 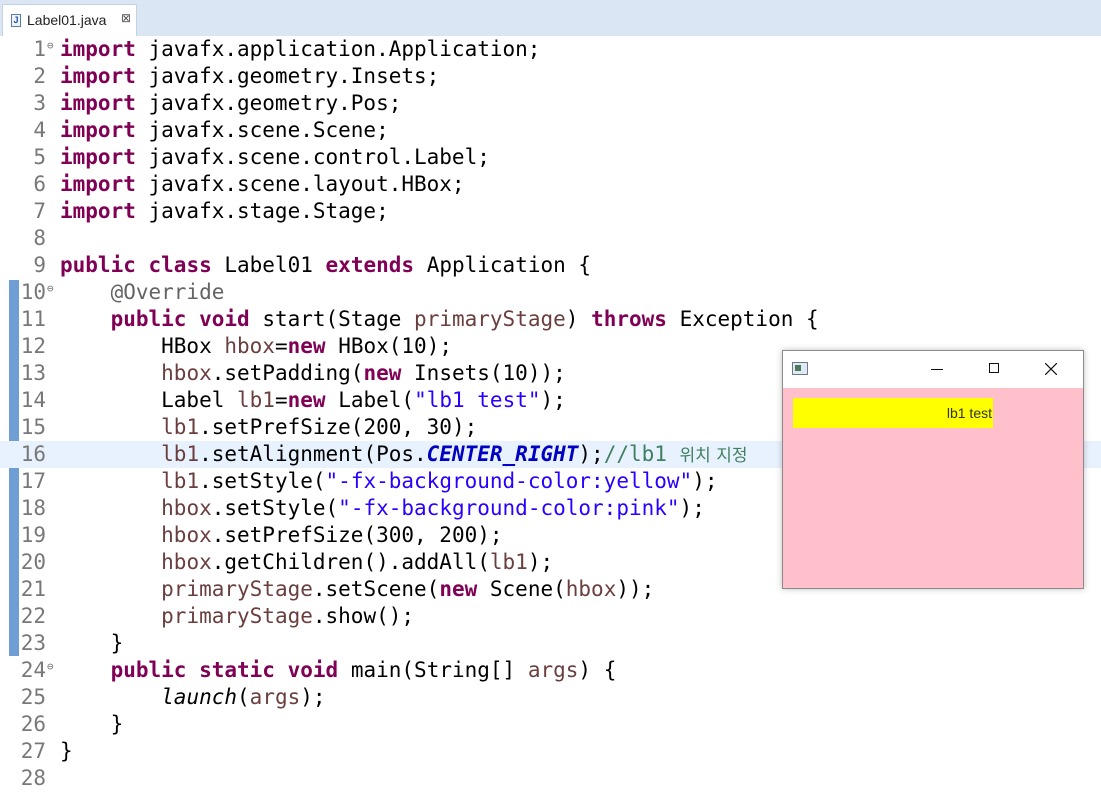 What do you see at coordinates (550, 211) in the screenshot?
I see `code-line: 7 import javafx.stage.Stage;` at bounding box center [550, 211].